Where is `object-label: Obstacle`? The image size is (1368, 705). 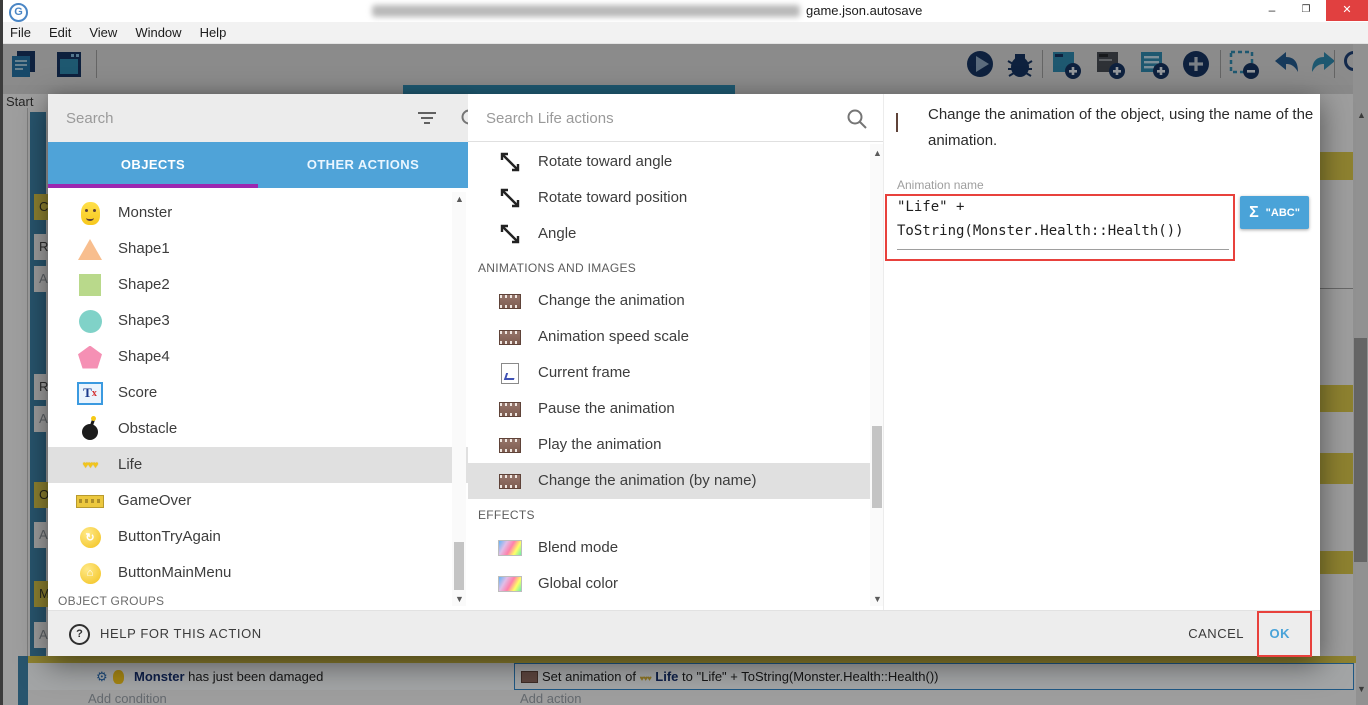 object-label: Obstacle is located at coordinates (148, 428).